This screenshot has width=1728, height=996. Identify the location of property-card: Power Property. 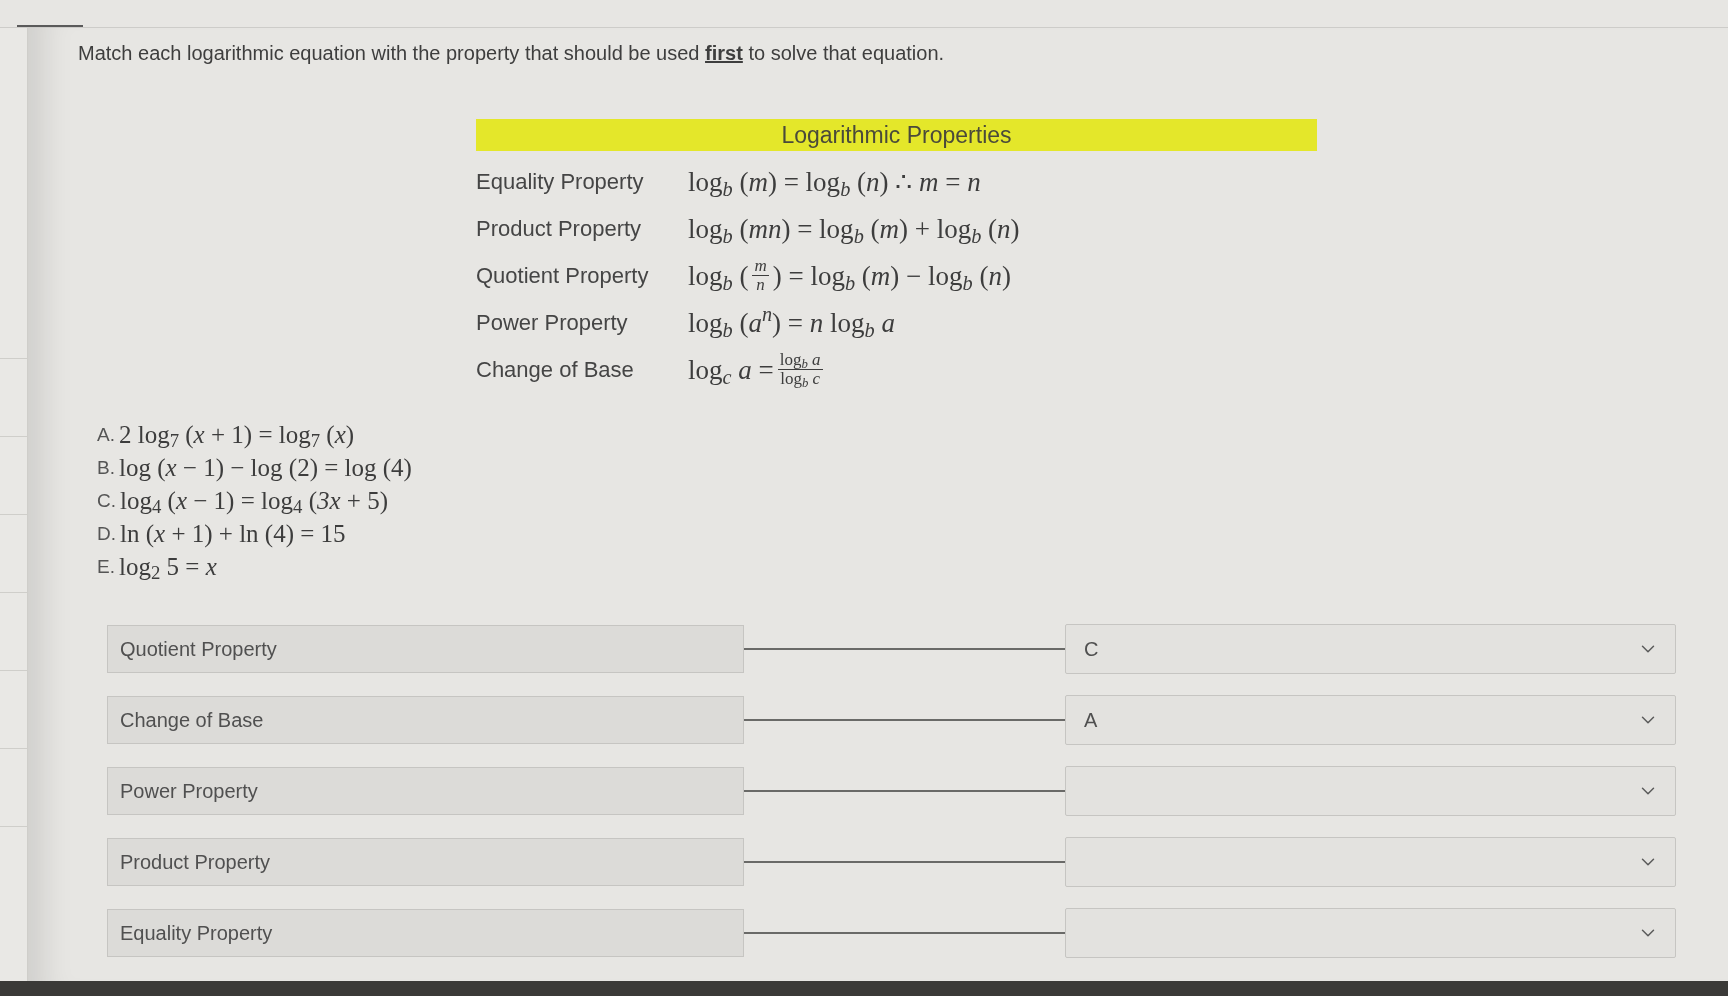
(425, 791).